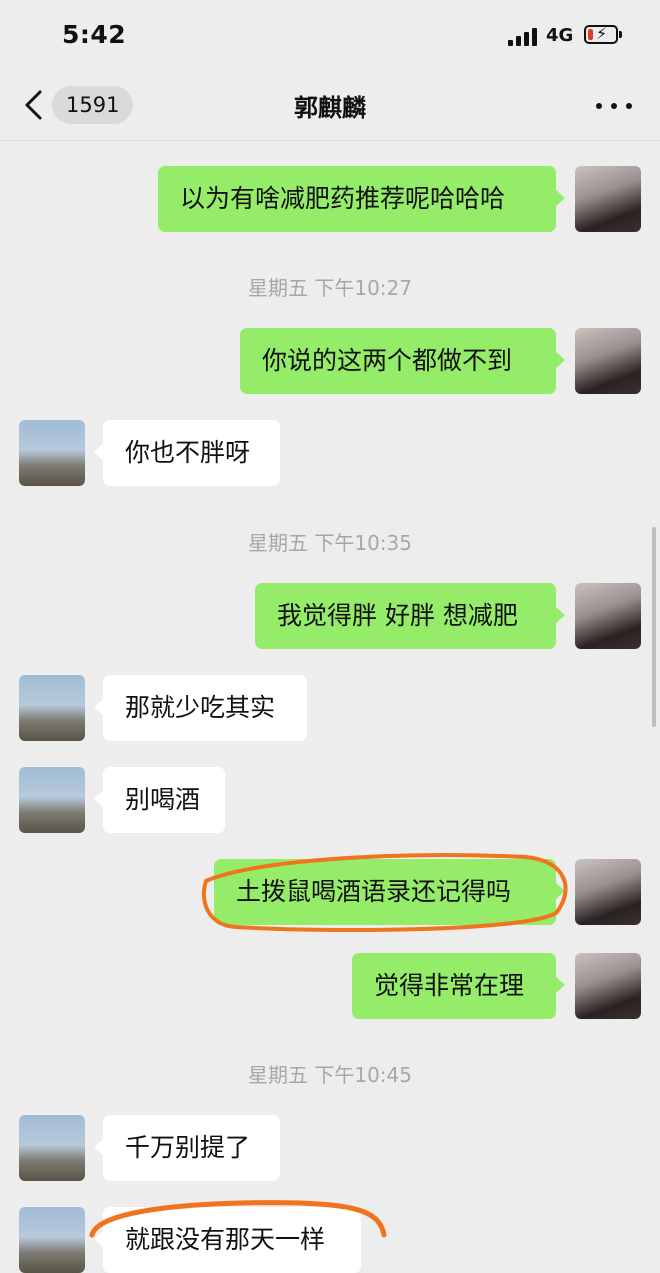 This screenshot has height=1273, width=660. What do you see at coordinates (93, 105) in the screenshot?
I see `unread-count-badge: 1591` at bounding box center [93, 105].